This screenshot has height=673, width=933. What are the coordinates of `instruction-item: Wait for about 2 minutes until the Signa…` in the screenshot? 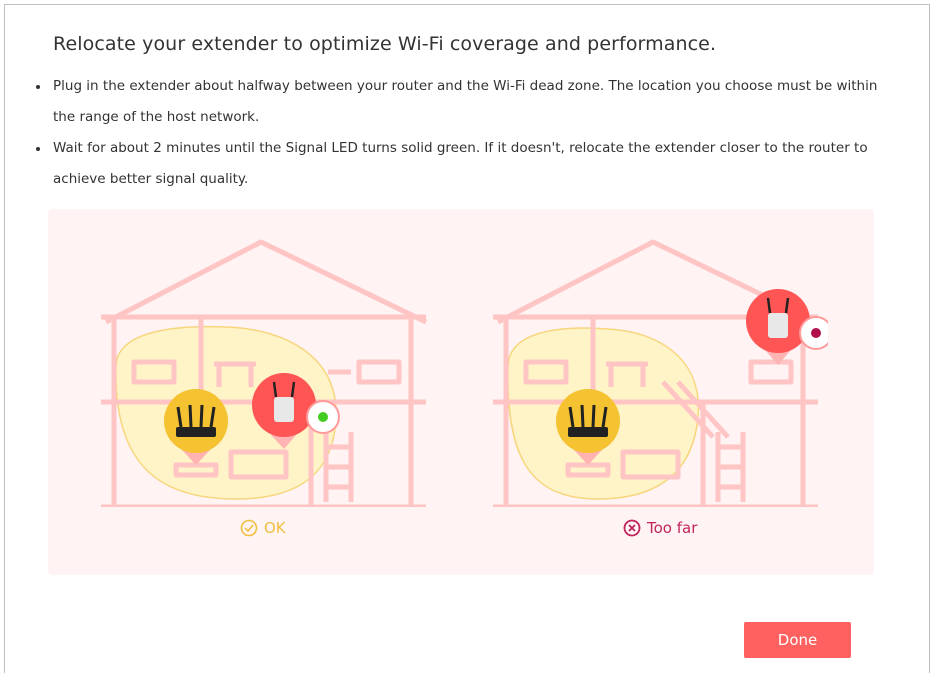 It's located at (461, 164).